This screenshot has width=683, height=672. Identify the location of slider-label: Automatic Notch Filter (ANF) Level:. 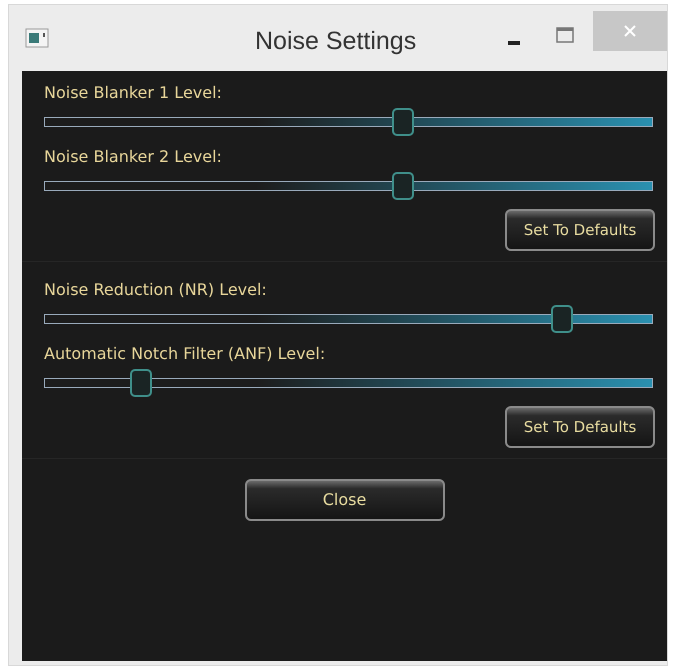
(185, 354).